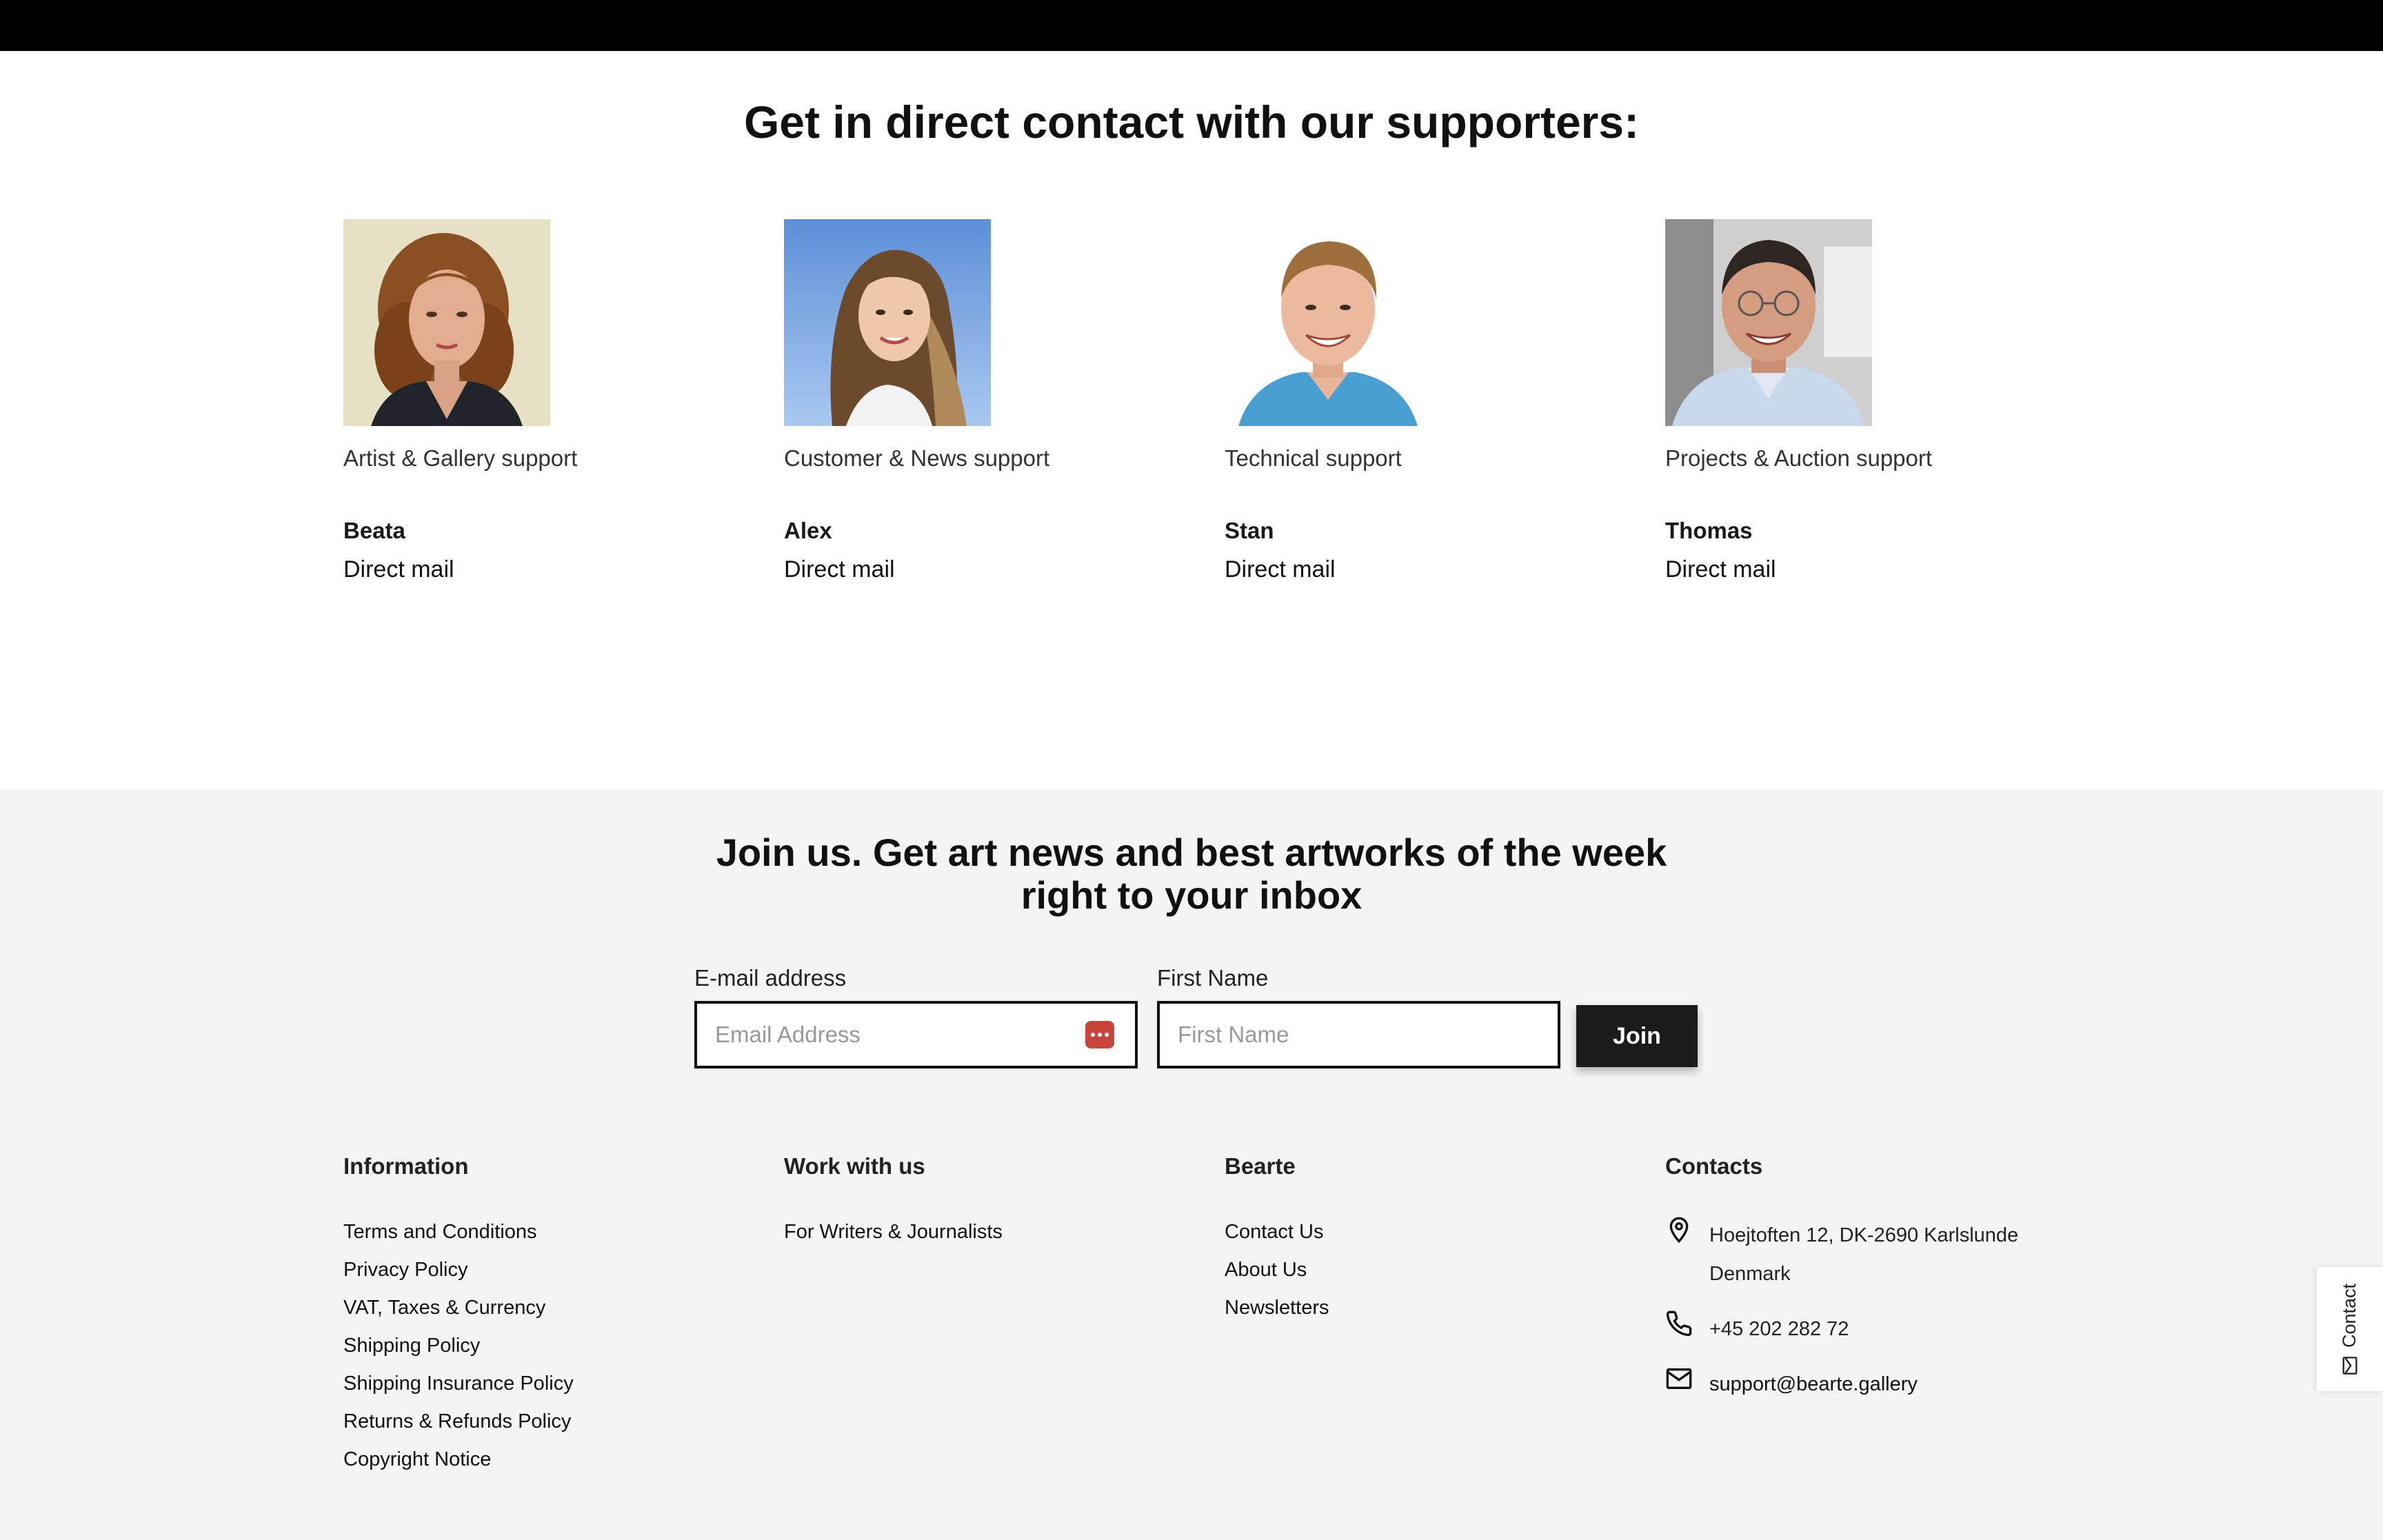 This screenshot has width=2383, height=1540. Describe the element at coordinates (917, 458) in the screenshot. I see `supporter-role: Customer & News support` at that location.